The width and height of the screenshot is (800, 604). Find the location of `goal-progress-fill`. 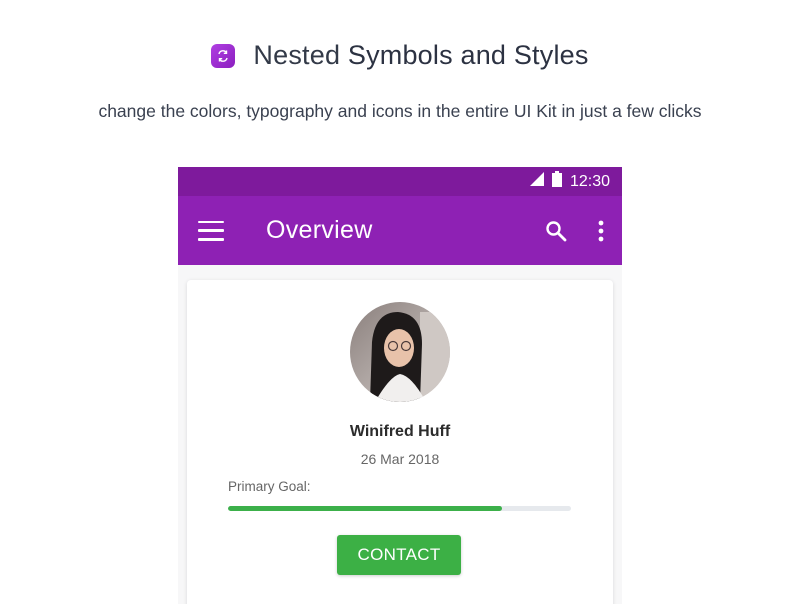

goal-progress-fill is located at coordinates (365, 508).